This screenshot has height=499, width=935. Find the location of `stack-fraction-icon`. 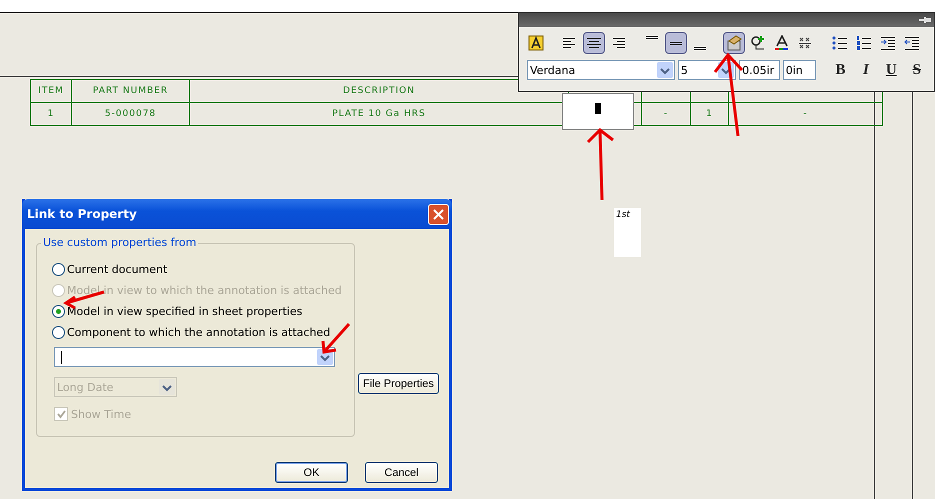

stack-fraction-icon is located at coordinates (806, 43).